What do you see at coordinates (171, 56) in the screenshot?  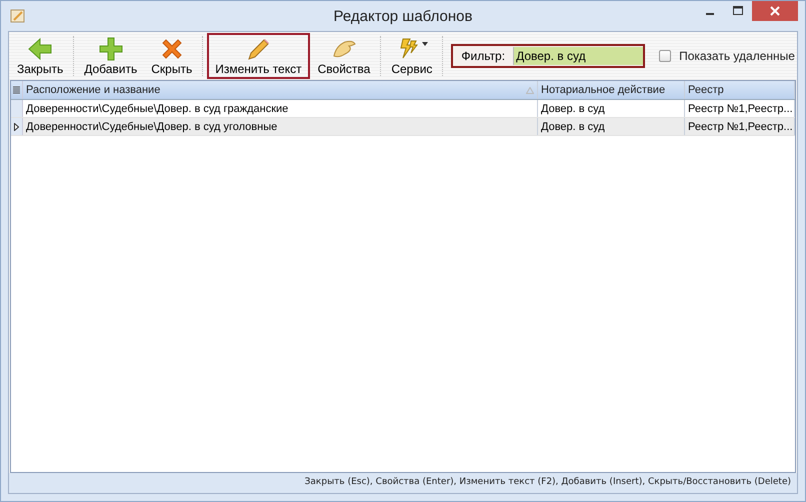 I see `toolbar-button: Скрыть` at bounding box center [171, 56].